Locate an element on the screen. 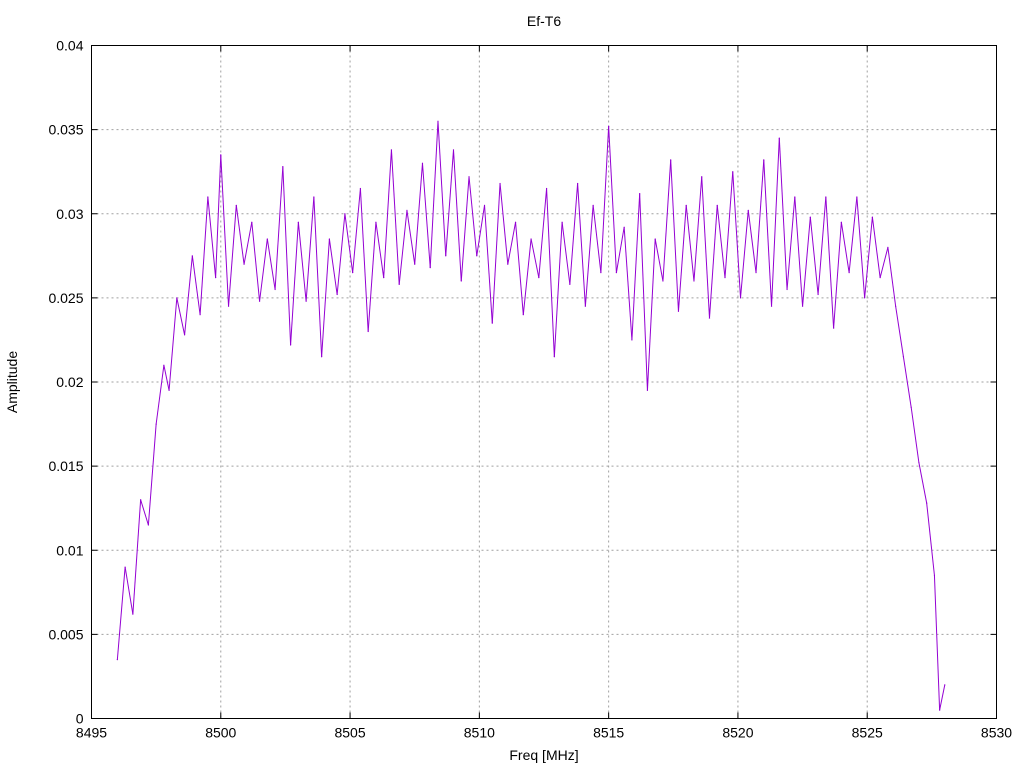  x-tick-label: 8530 is located at coordinates (996, 733).